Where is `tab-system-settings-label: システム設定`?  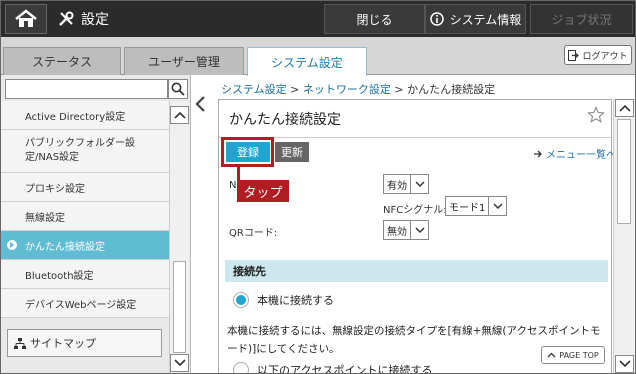 tab-system-settings-label: システム設定 is located at coordinates (307, 62).